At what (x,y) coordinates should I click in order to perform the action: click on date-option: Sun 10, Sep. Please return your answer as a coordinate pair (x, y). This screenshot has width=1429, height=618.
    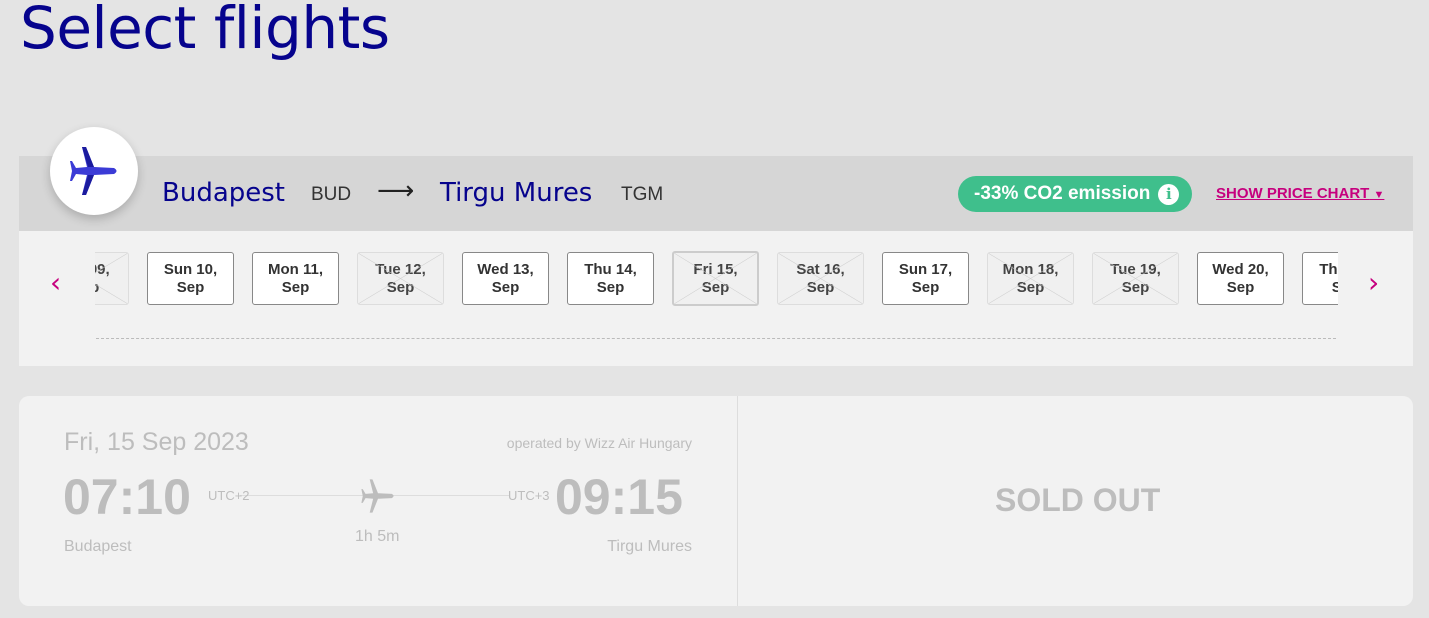
    Looking at the image, I should click on (190, 278).